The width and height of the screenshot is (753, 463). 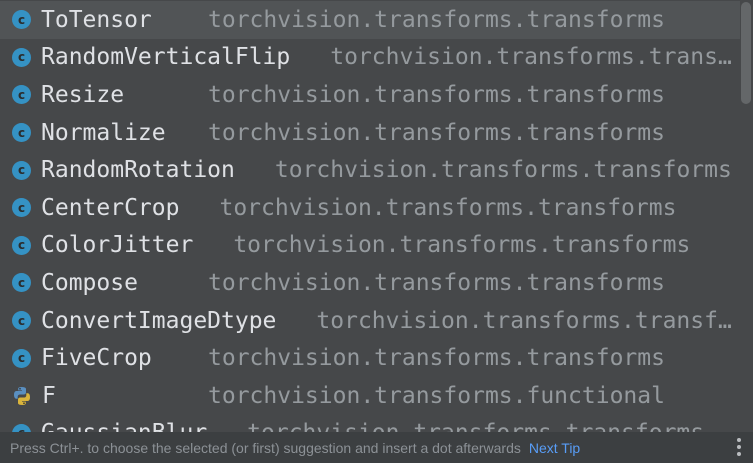 I want to click on completion-item-name: GaussianBlur, so click(x=124, y=426).